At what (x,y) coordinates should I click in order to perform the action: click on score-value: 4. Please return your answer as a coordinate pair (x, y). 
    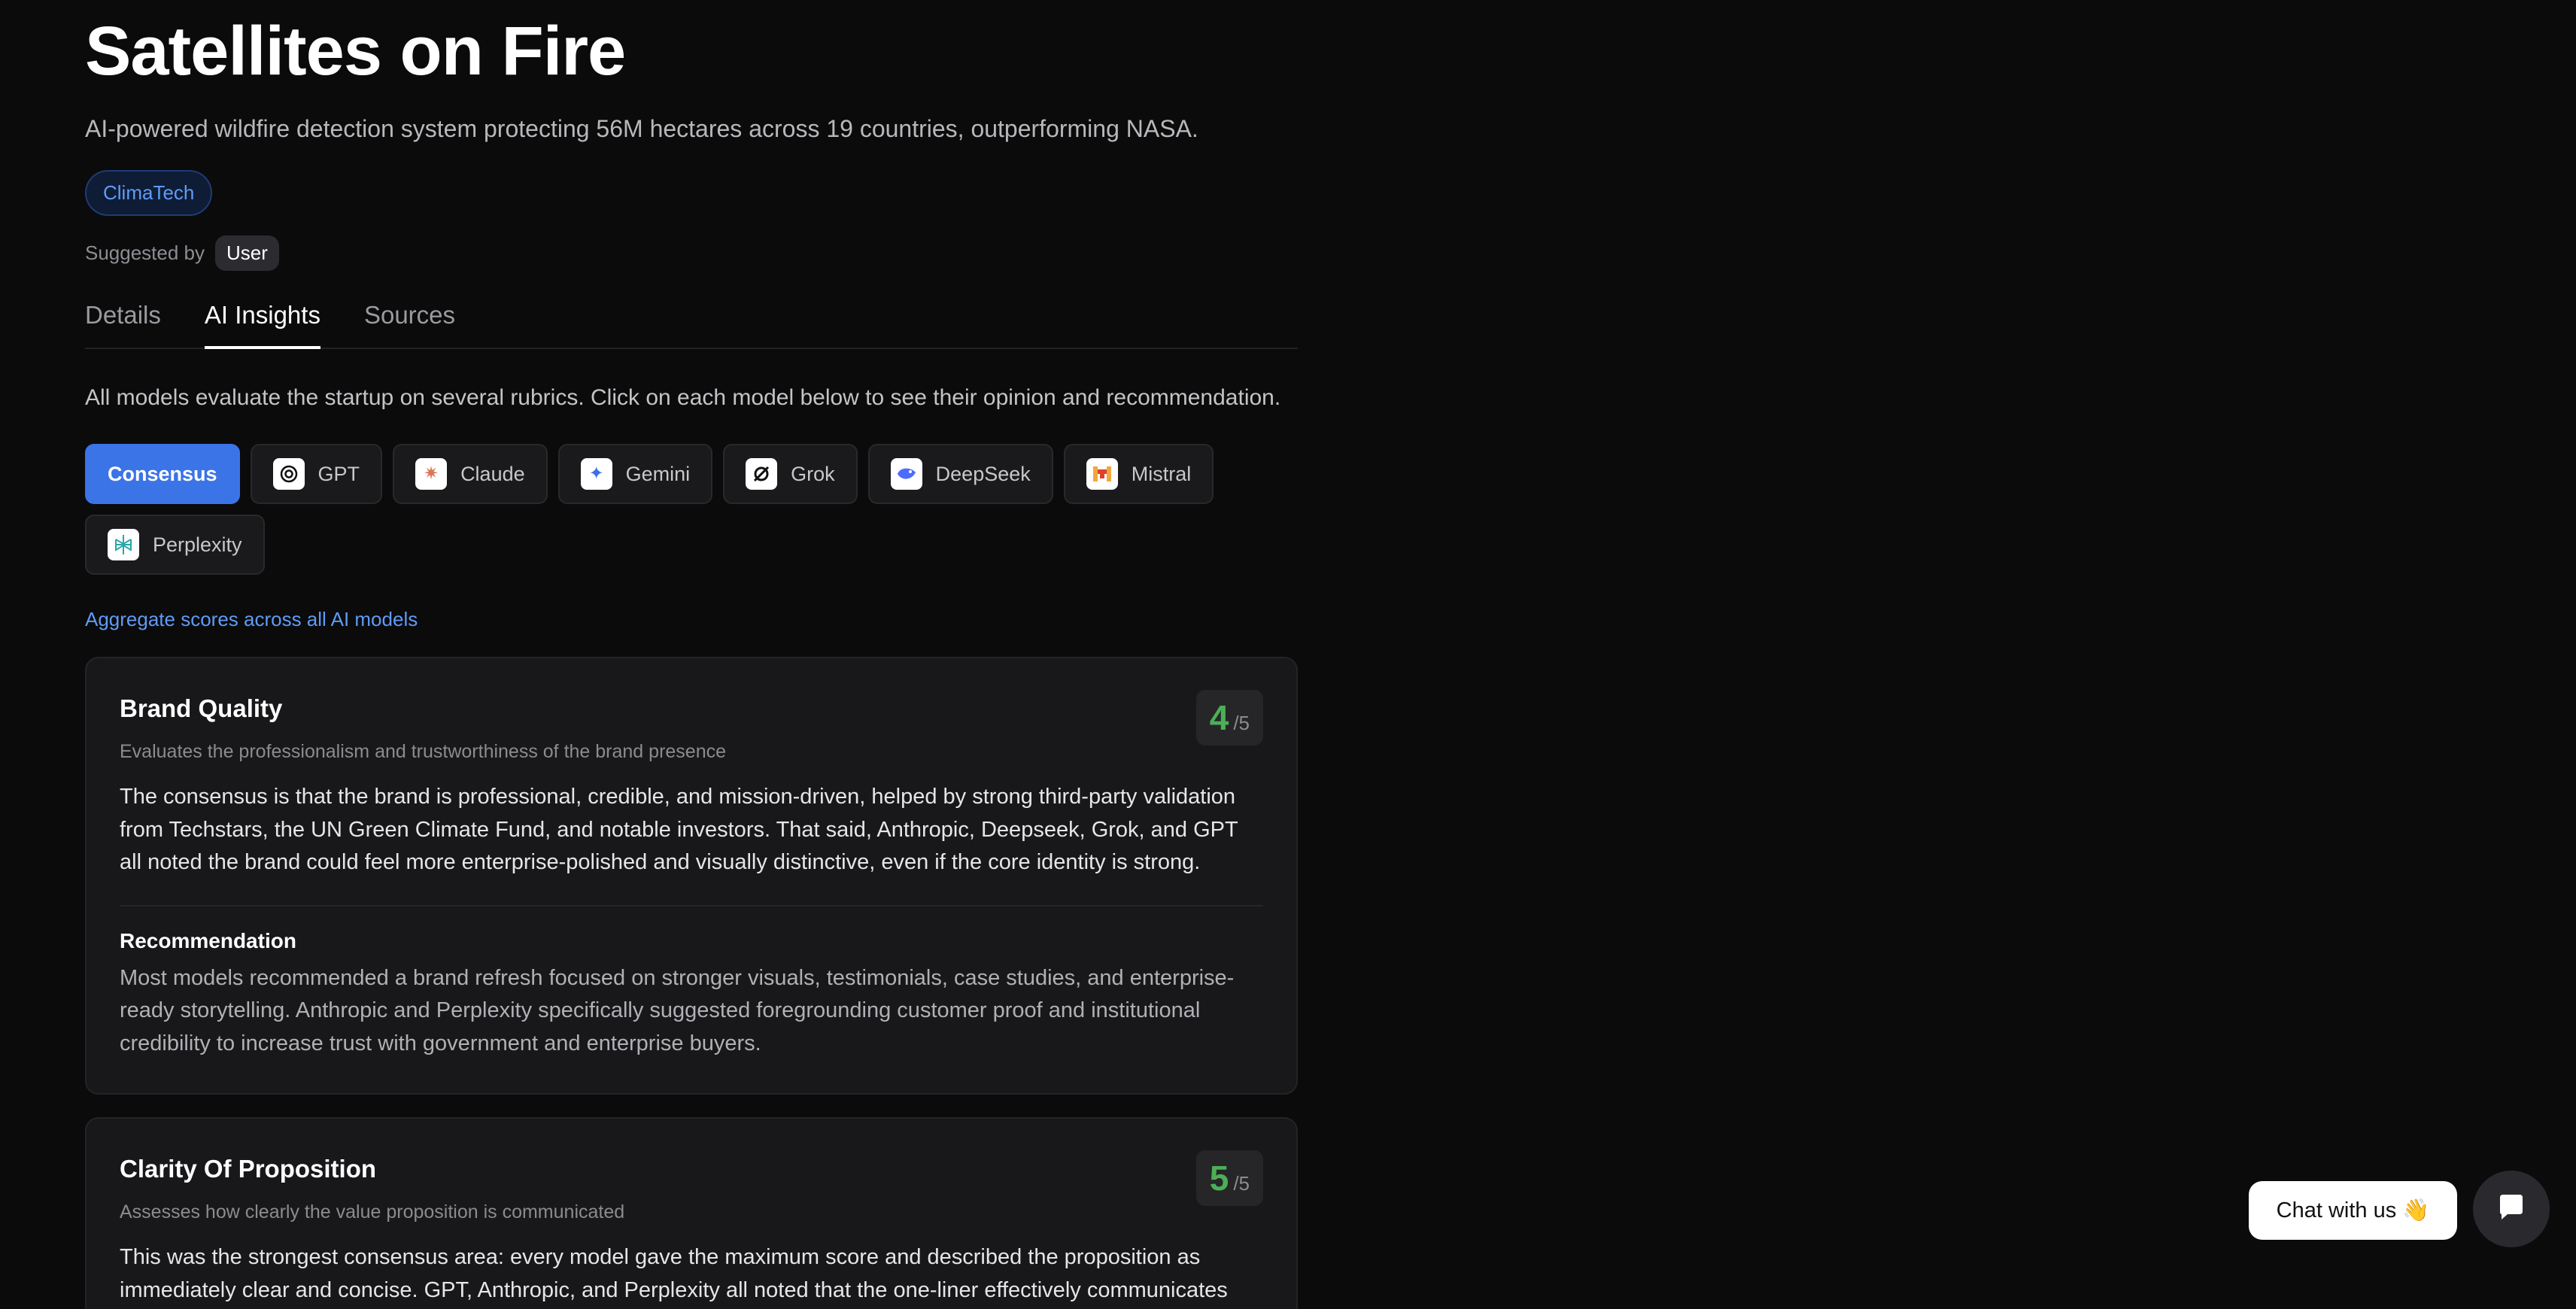
    Looking at the image, I should click on (1219, 718).